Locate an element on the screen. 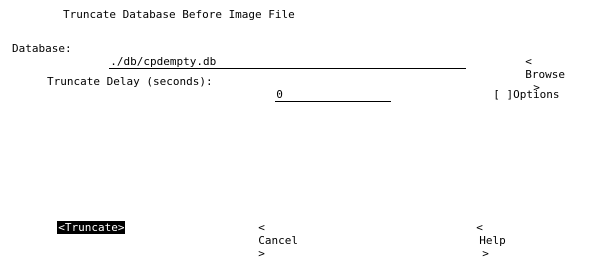 The height and width of the screenshot is (260, 601). truncate-delay-input: 0 is located at coordinates (333, 95).